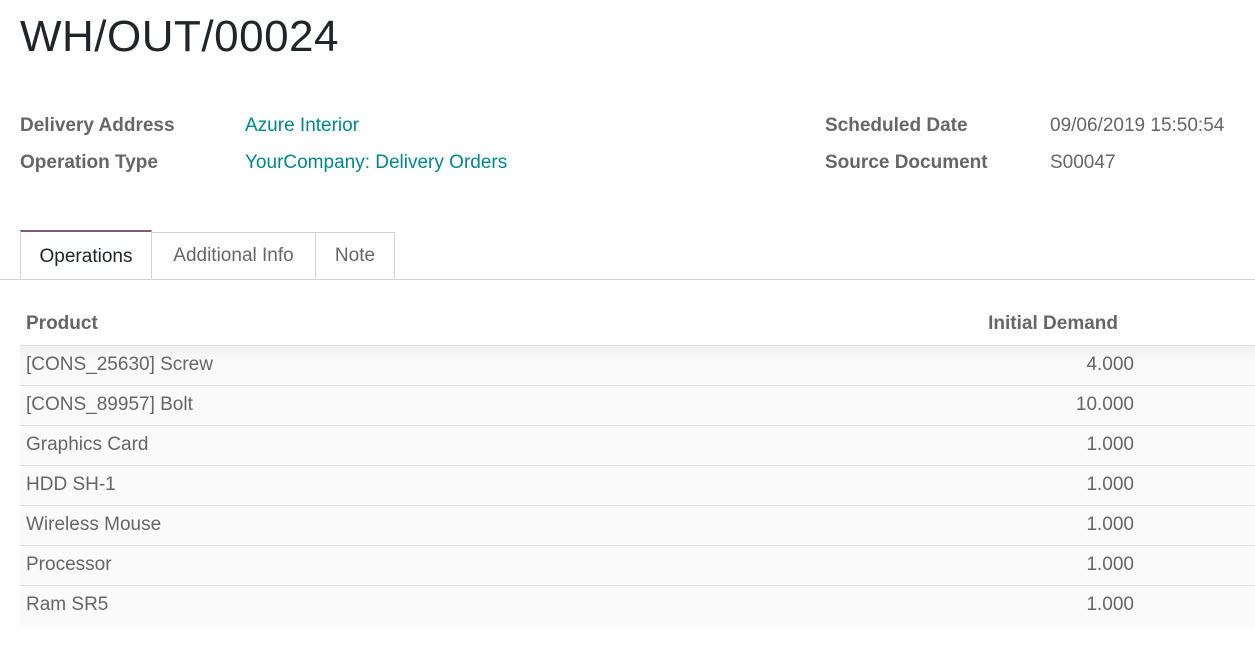 The image size is (1255, 656). Describe the element at coordinates (89, 162) in the screenshot. I see `operation-type-label: Operation Type` at that location.